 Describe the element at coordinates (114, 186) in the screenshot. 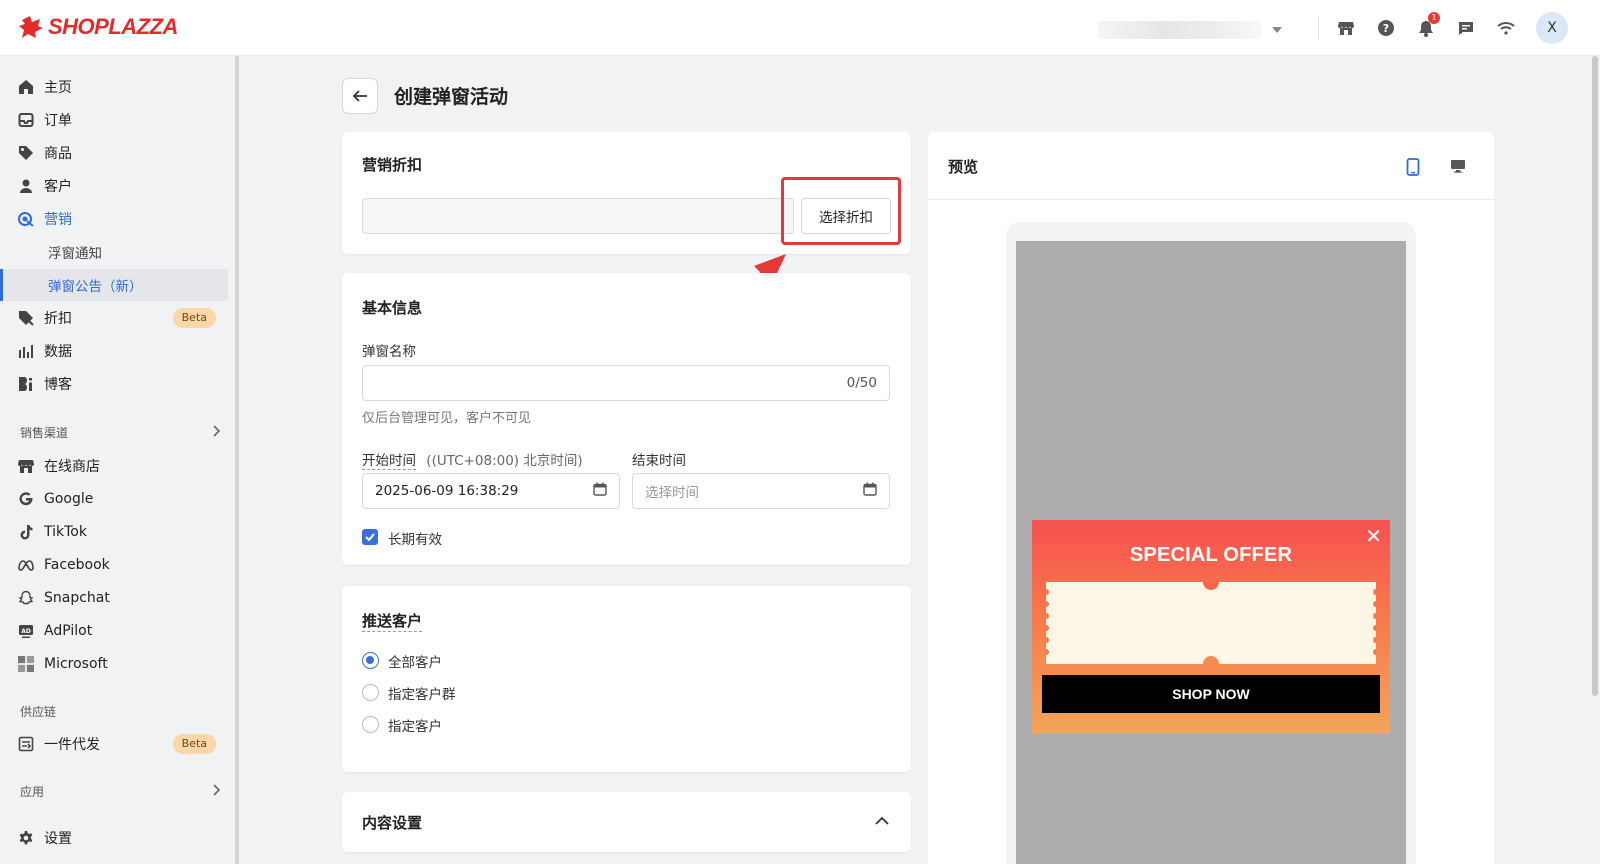

I see `sidebar-item-customers: 客户` at that location.